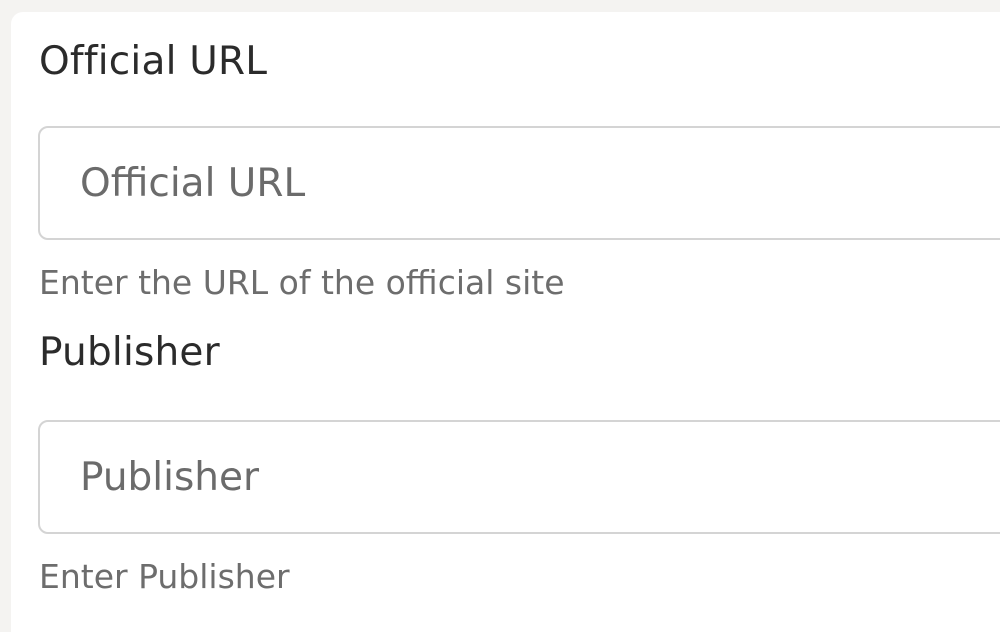  I want to click on publisher-help-text: Enter Publisher, so click(164, 576).